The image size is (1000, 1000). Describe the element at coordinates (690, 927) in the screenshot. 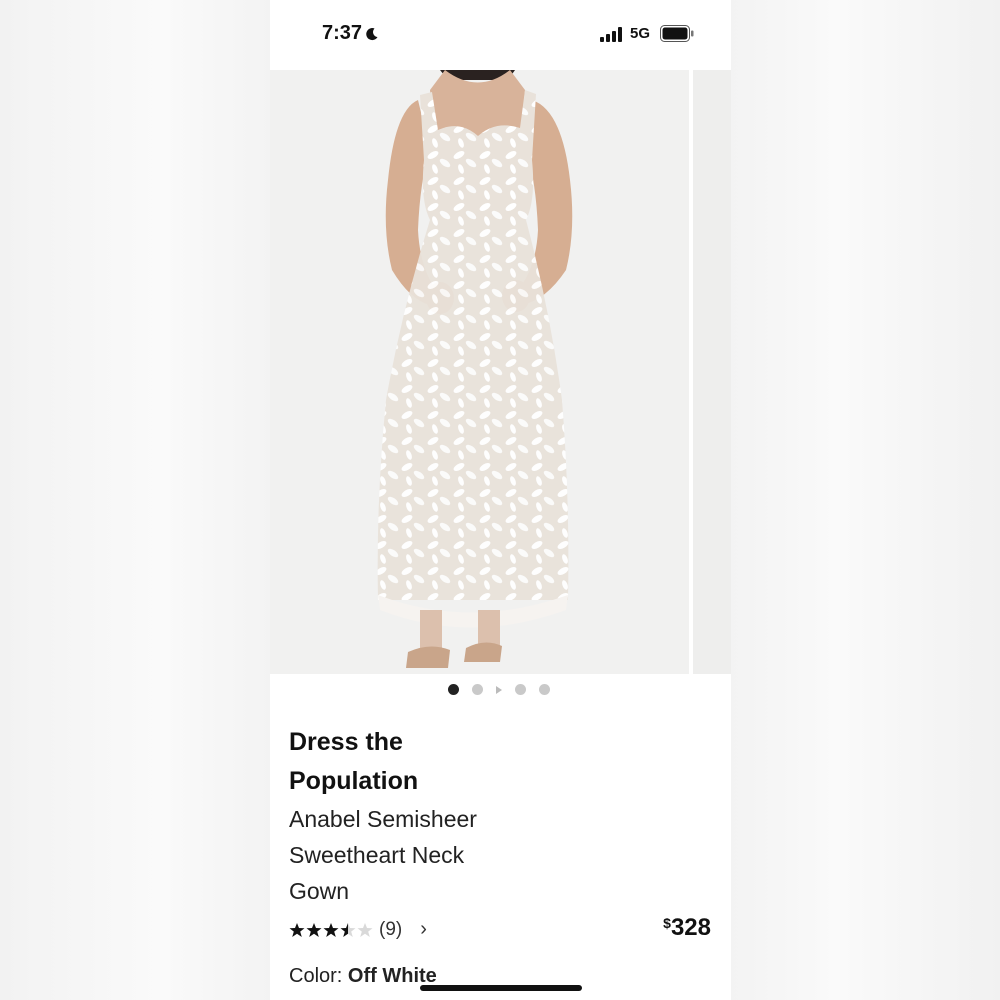

I see `price-value: 328` at that location.